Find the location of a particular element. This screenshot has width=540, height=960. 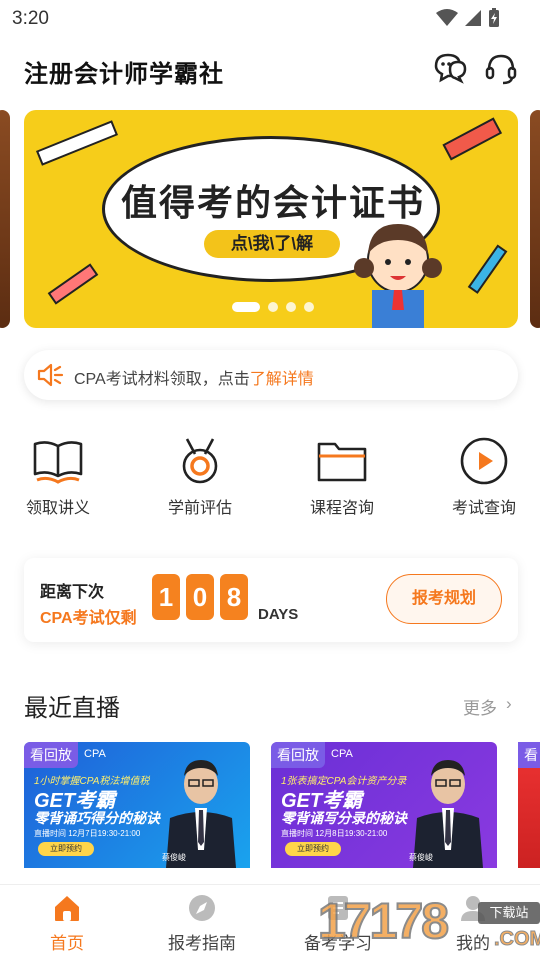

banner-next-peek is located at coordinates (535, 219).